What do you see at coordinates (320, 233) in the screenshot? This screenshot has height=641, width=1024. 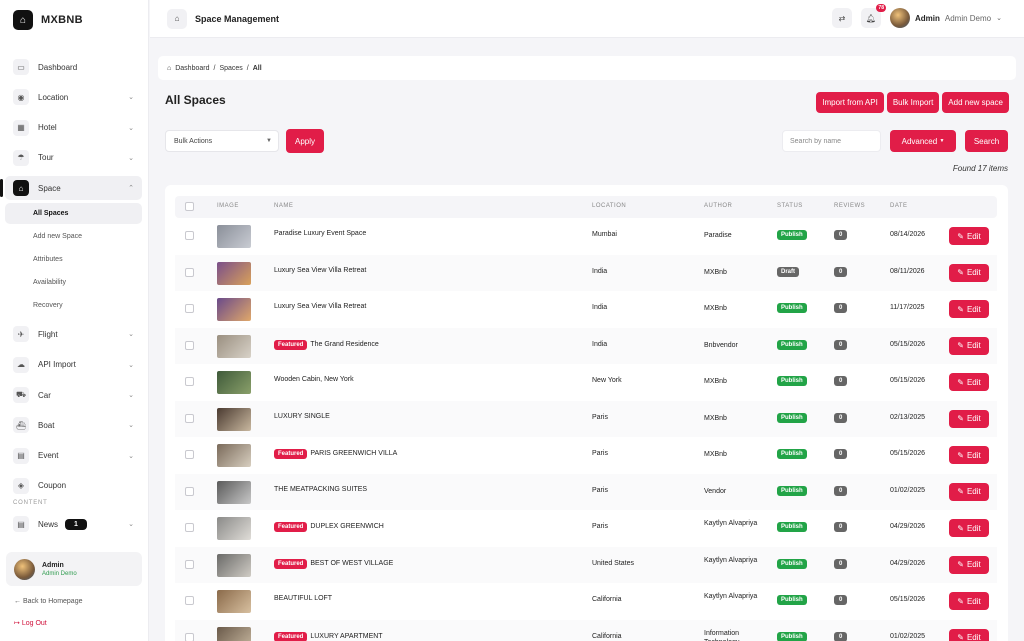 I see `space-name: Paradise Luxury Event Space` at bounding box center [320, 233].